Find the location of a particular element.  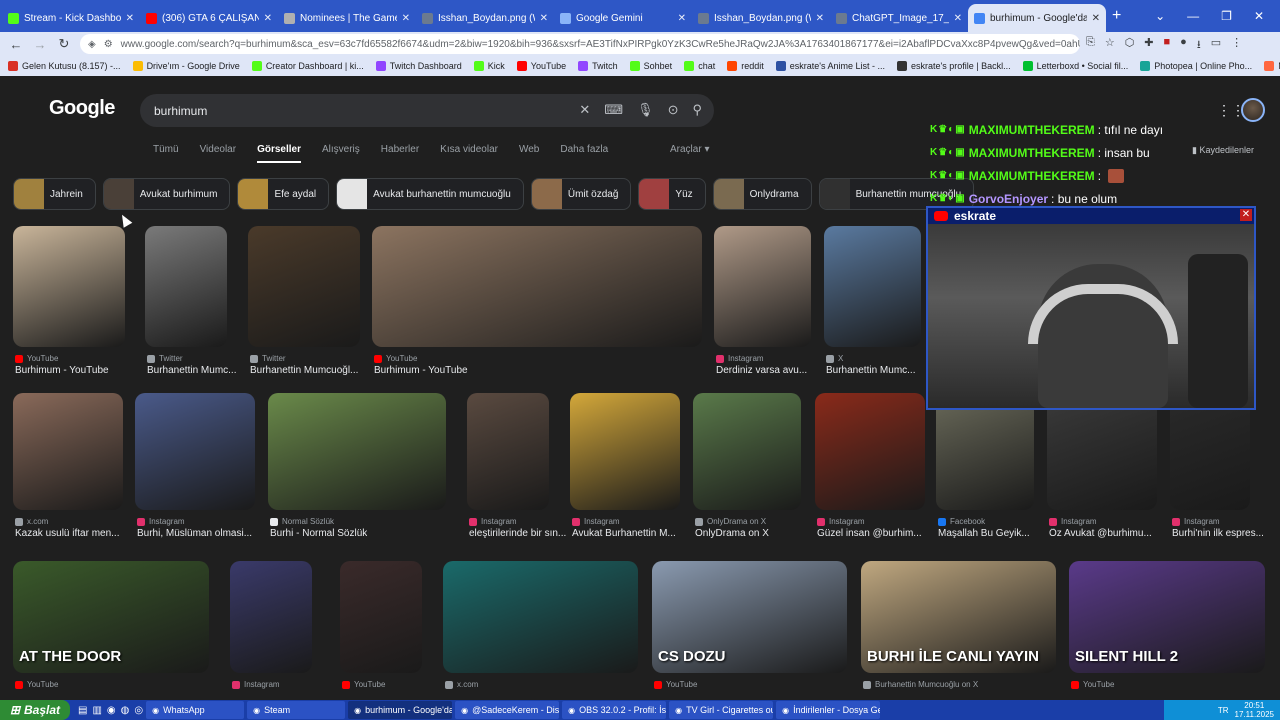

tools-menu: Araçlar ▾ is located at coordinates (690, 149).